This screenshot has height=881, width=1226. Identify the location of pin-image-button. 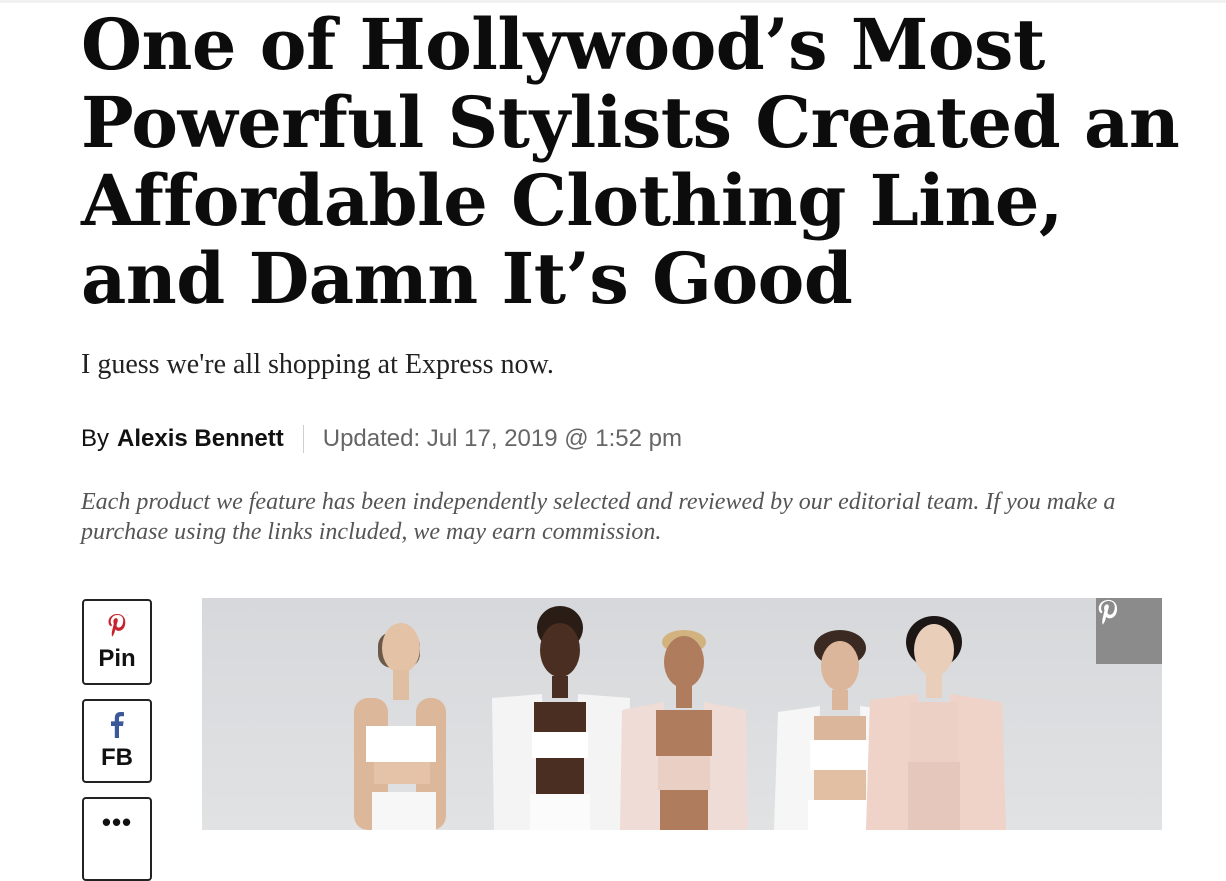
(1129, 631).